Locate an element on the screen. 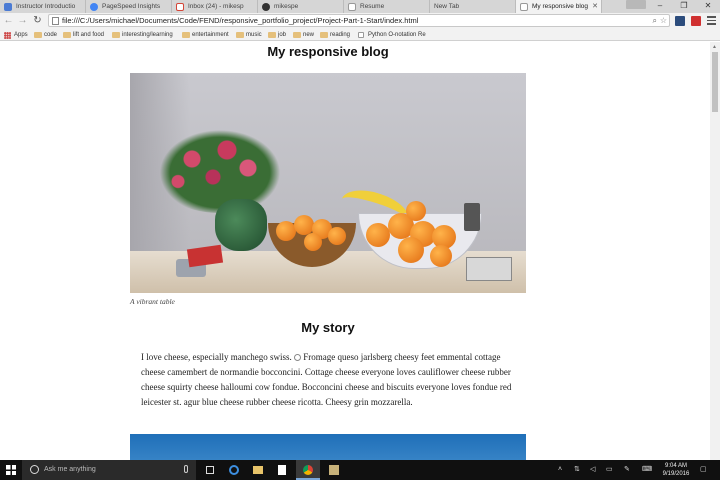  chrome-taskbar-icon is located at coordinates (308, 470).